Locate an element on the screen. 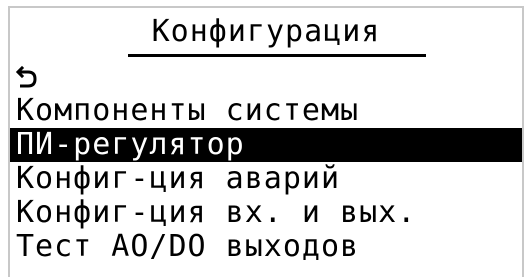  menu-item-alarm-config: Конфиг-ция аварий is located at coordinates (266, 179).